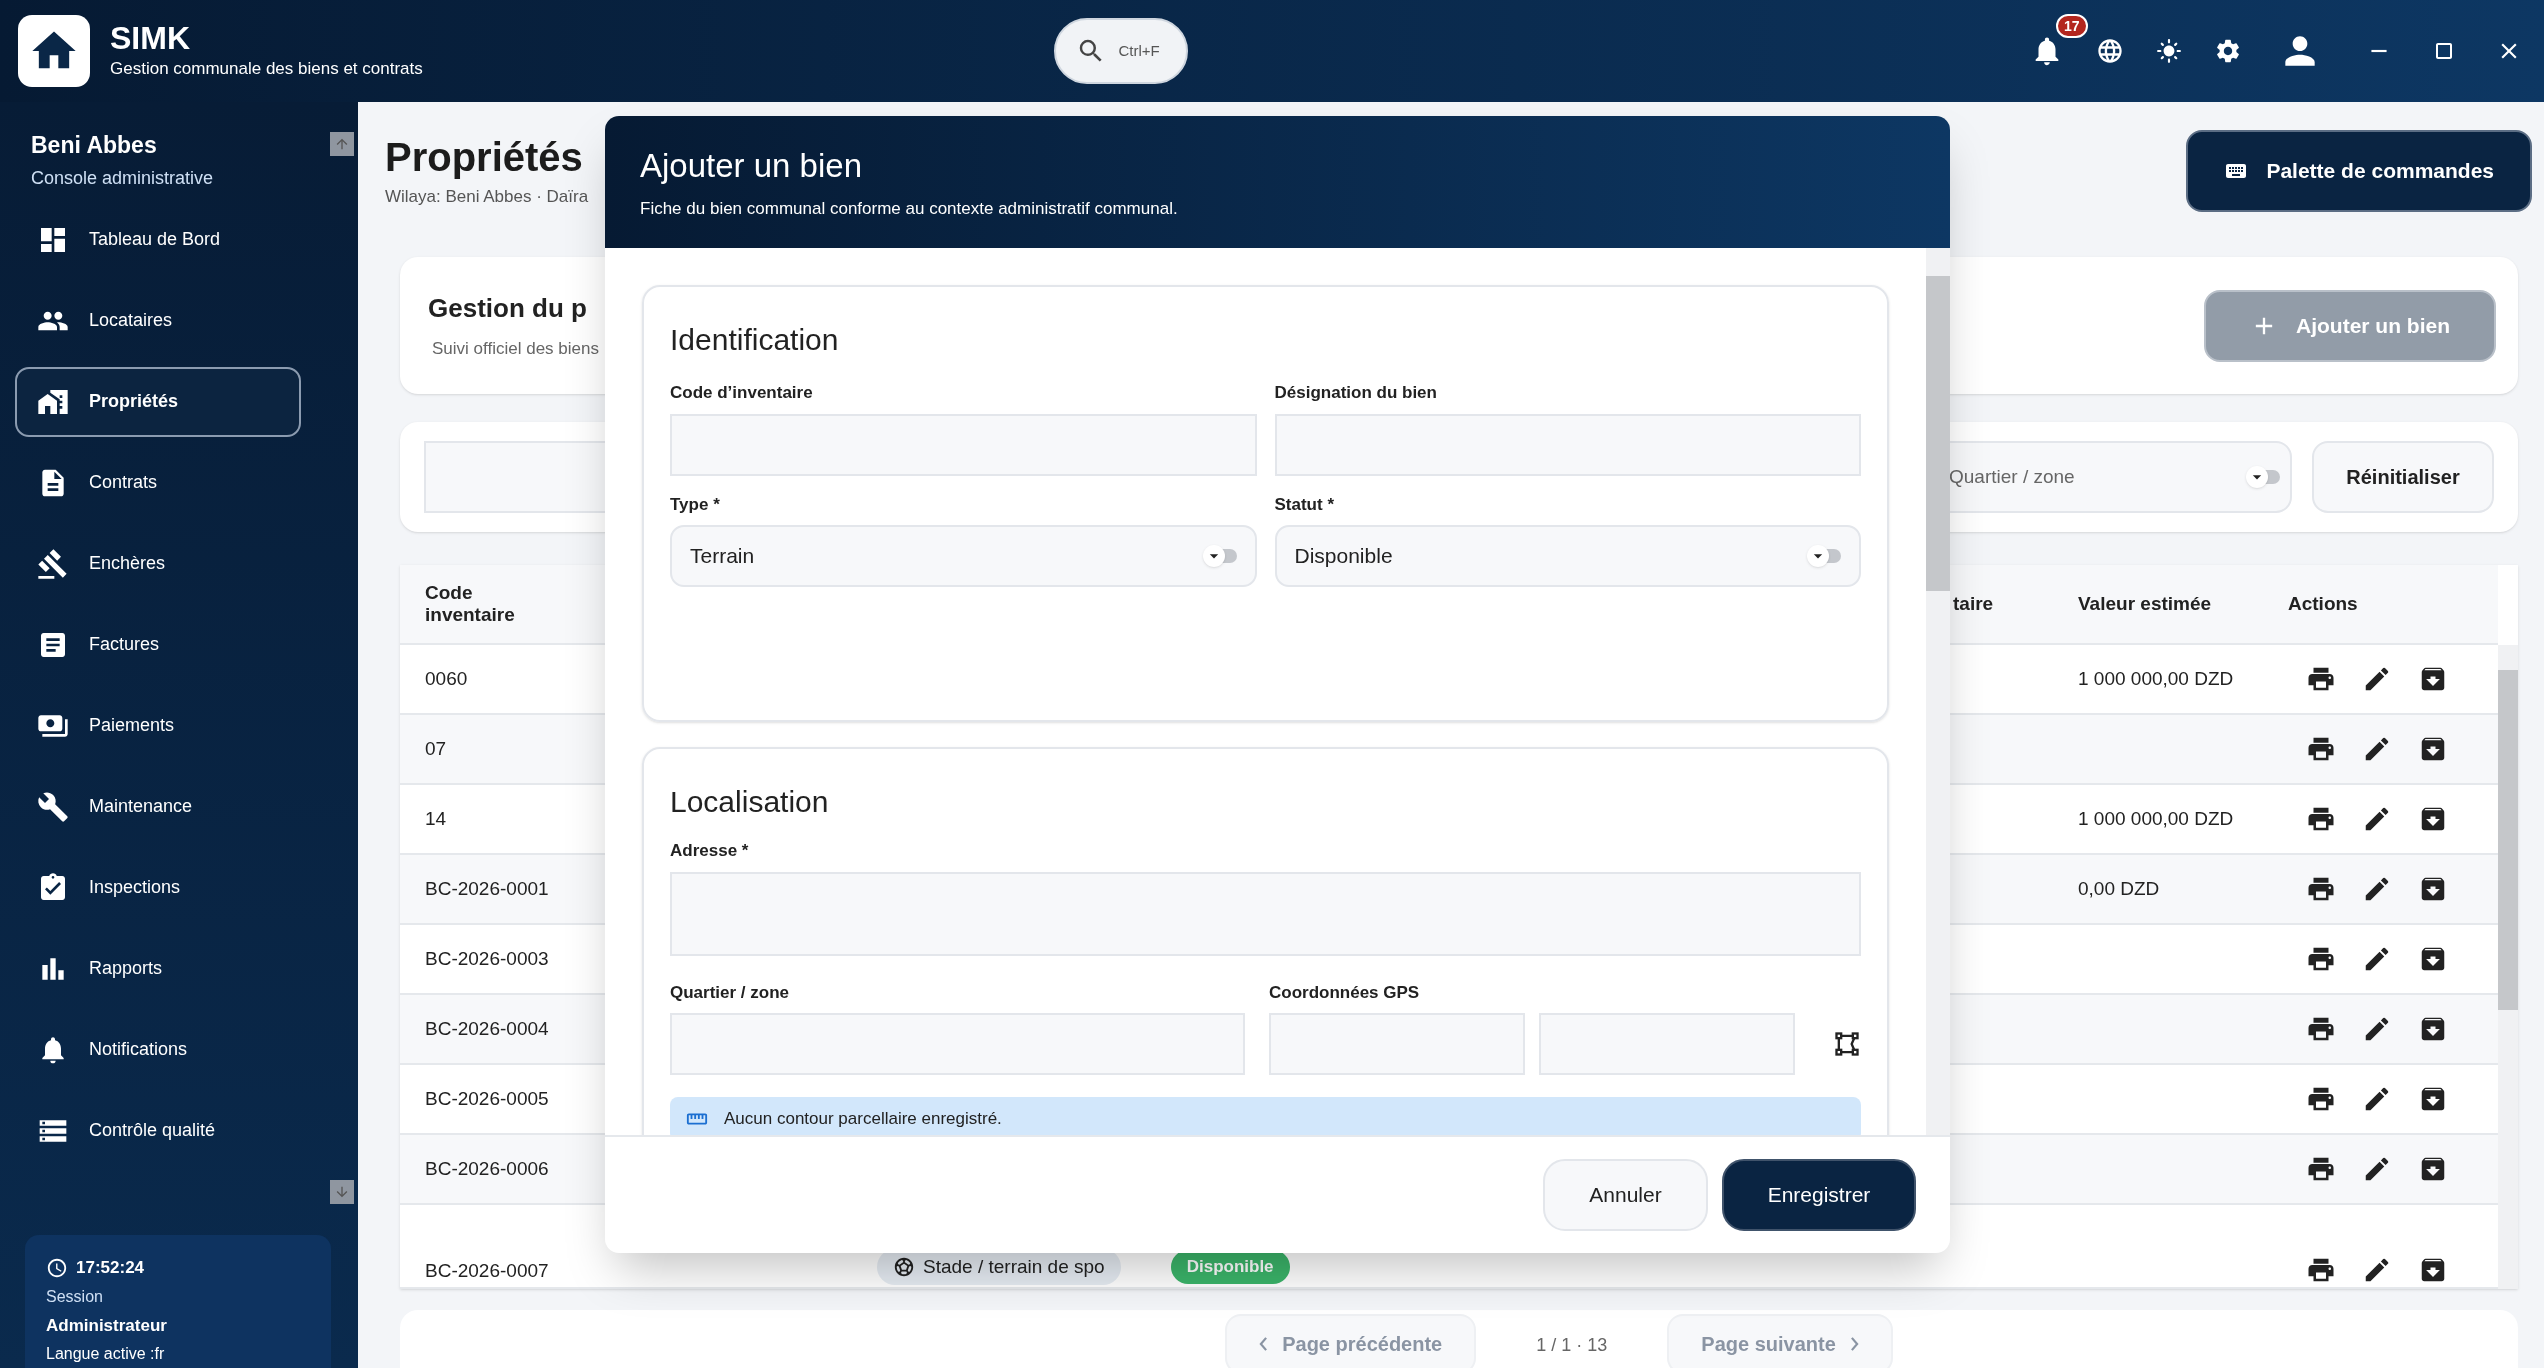 The width and height of the screenshot is (2544, 1368). I want to click on table-cell-text: BC-2026-0004, so click(487, 1028).